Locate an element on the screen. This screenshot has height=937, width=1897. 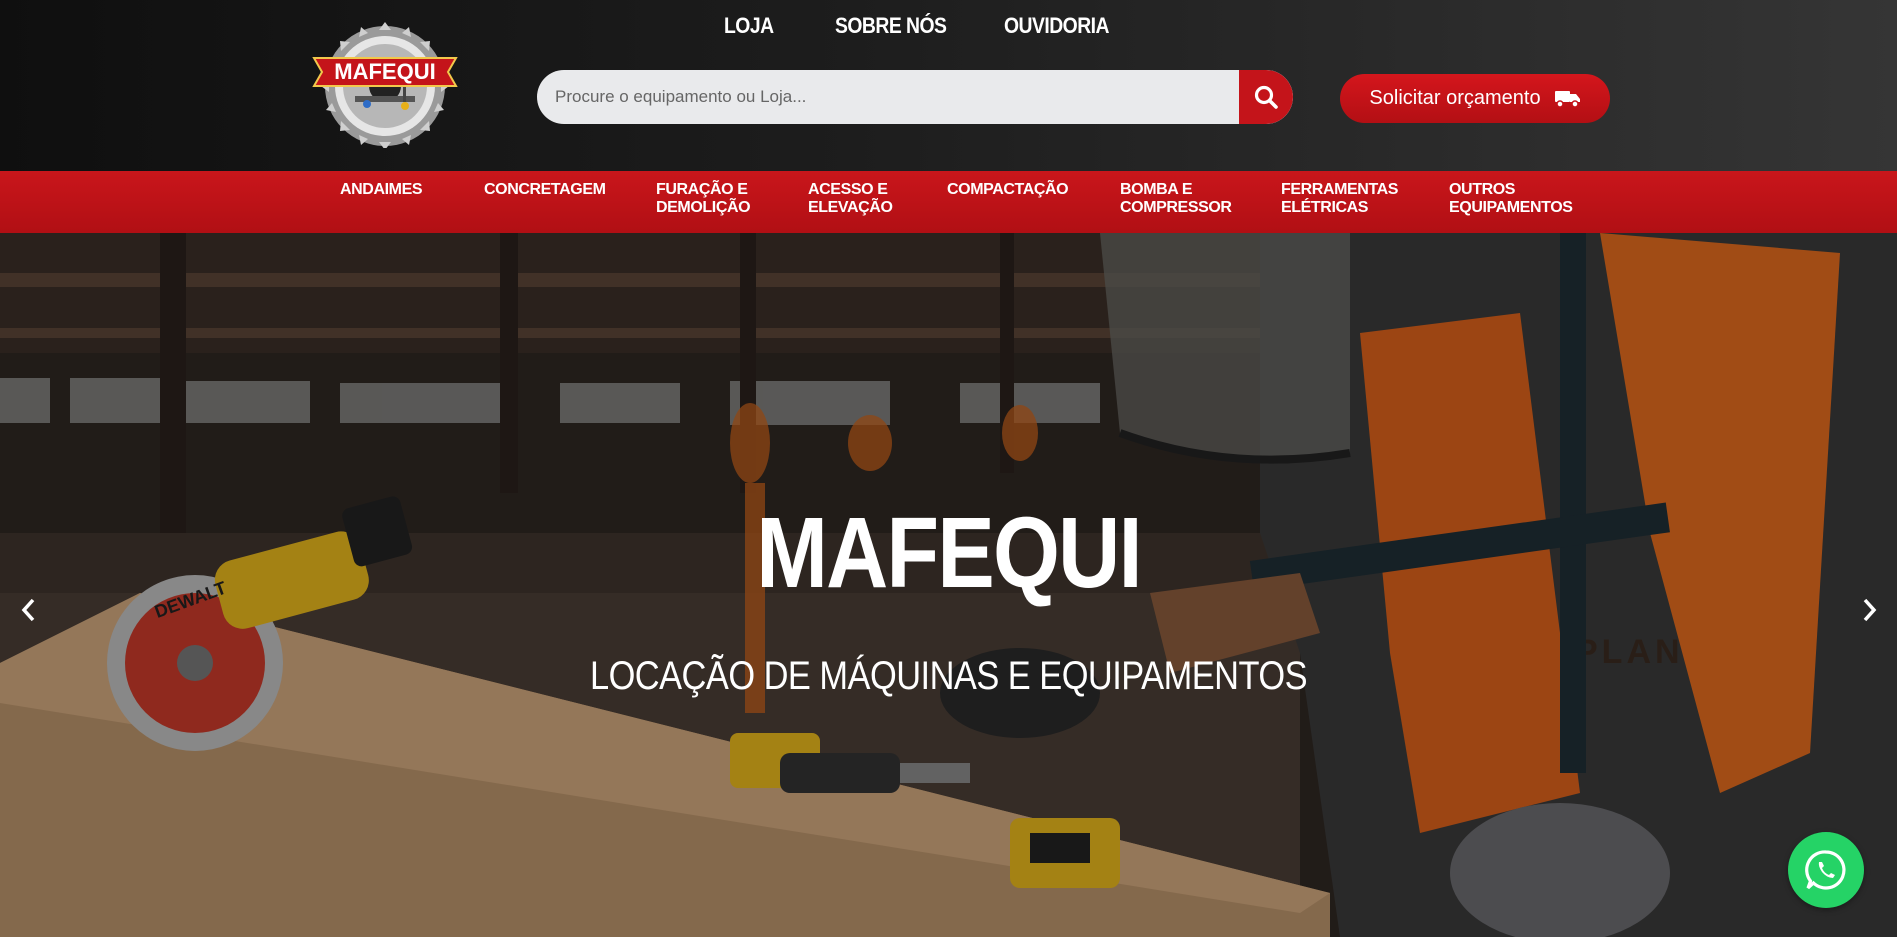
slider-prev-button is located at coordinates (28, 610).